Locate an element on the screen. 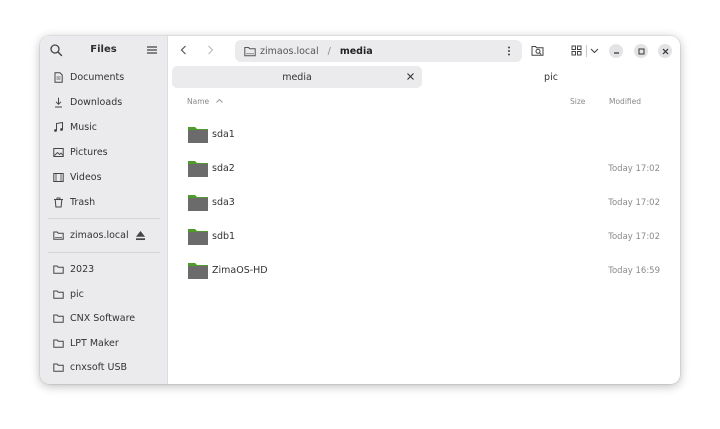  tab-label: pic is located at coordinates (551, 77).